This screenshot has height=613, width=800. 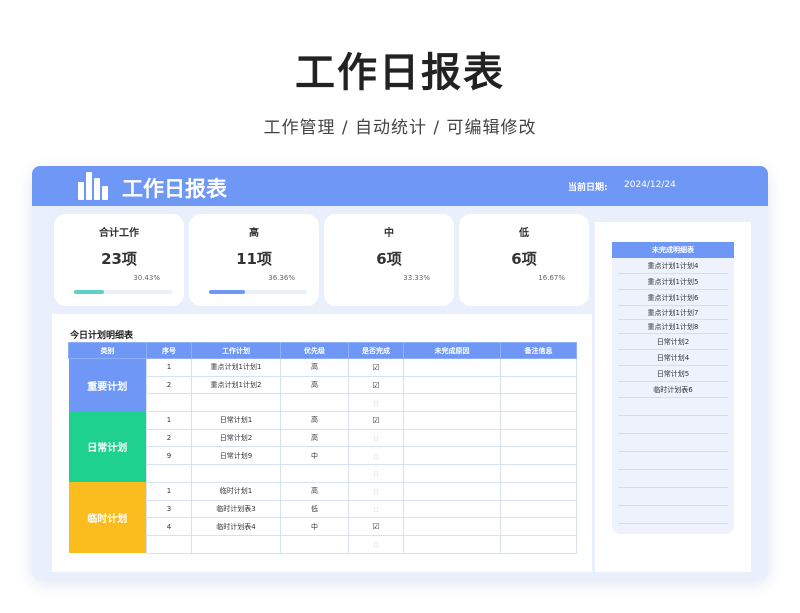 What do you see at coordinates (236, 367) in the screenshot?
I see `cell-plan: 重点计划1计划1` at bounding box center [236, 367].